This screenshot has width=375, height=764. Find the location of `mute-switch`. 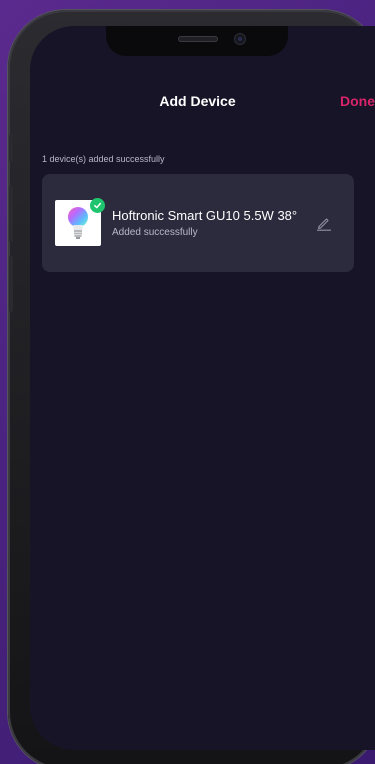

mute-switch is located at coordinates (11, 148).